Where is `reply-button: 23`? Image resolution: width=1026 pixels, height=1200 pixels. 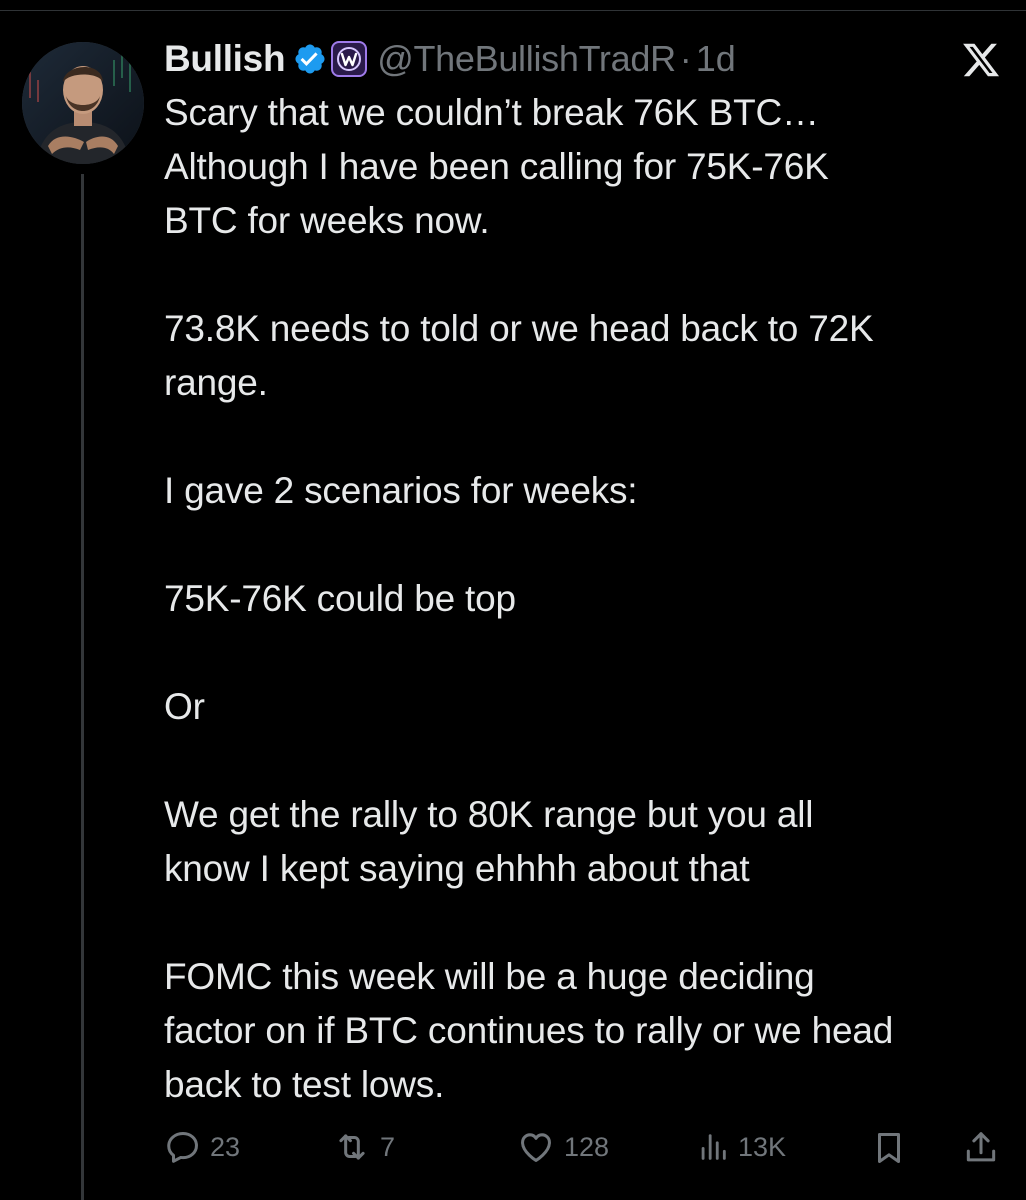
reply-button: 23 is located at coordinates (202, 1147).